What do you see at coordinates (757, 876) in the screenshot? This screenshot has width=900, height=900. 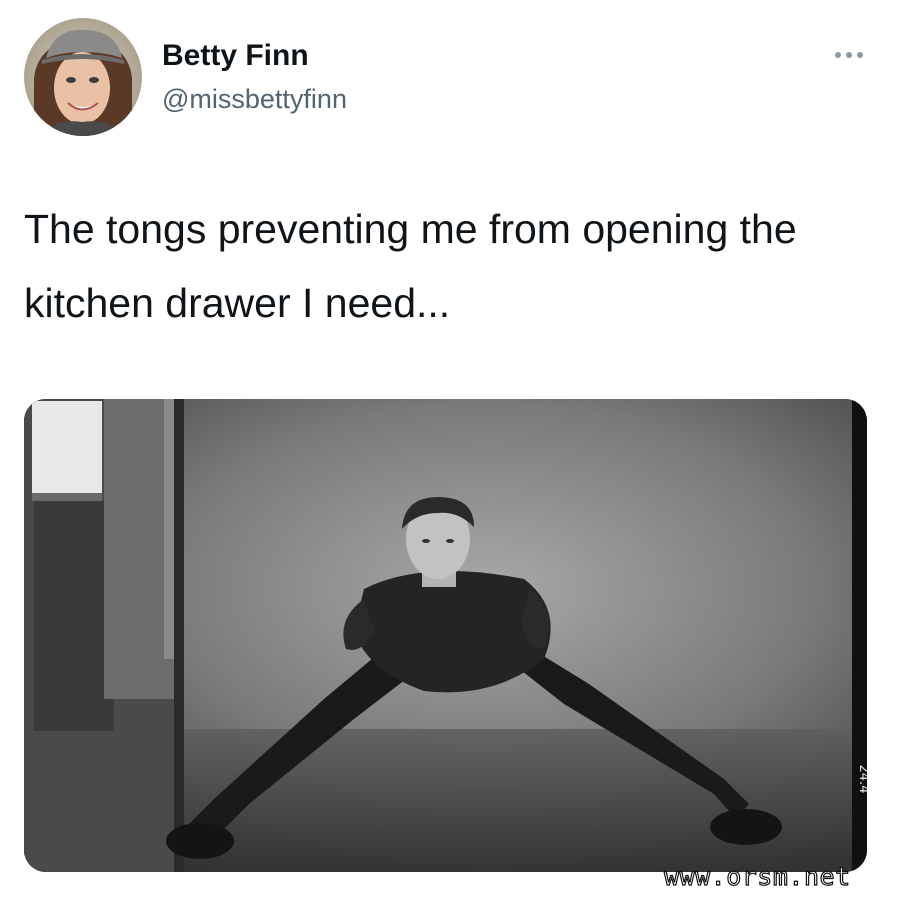 I see `site-watermark: www.orsm.net` at bounding box center [757, 876].